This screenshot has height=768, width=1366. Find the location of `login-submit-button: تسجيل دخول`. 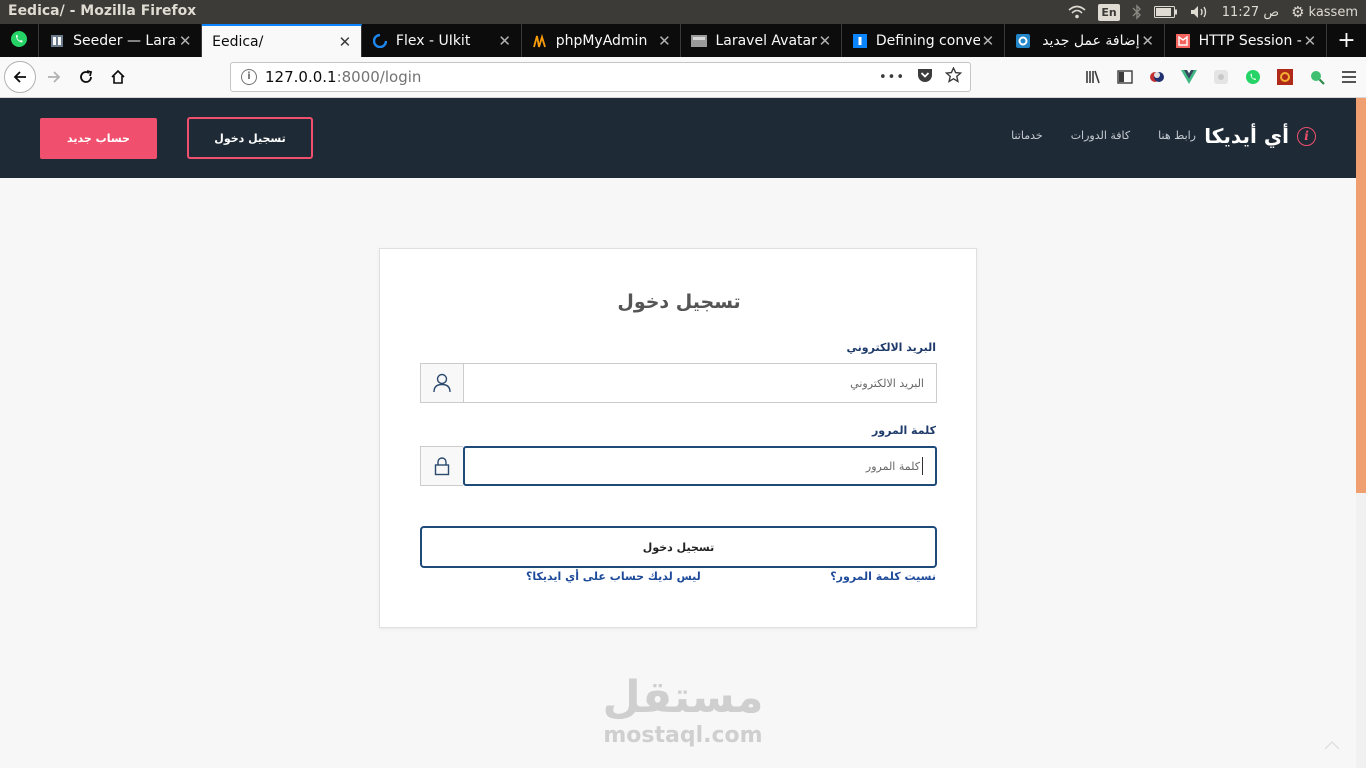

login-submit-button: تسجيل دخول is located at coordinates (678, 547).